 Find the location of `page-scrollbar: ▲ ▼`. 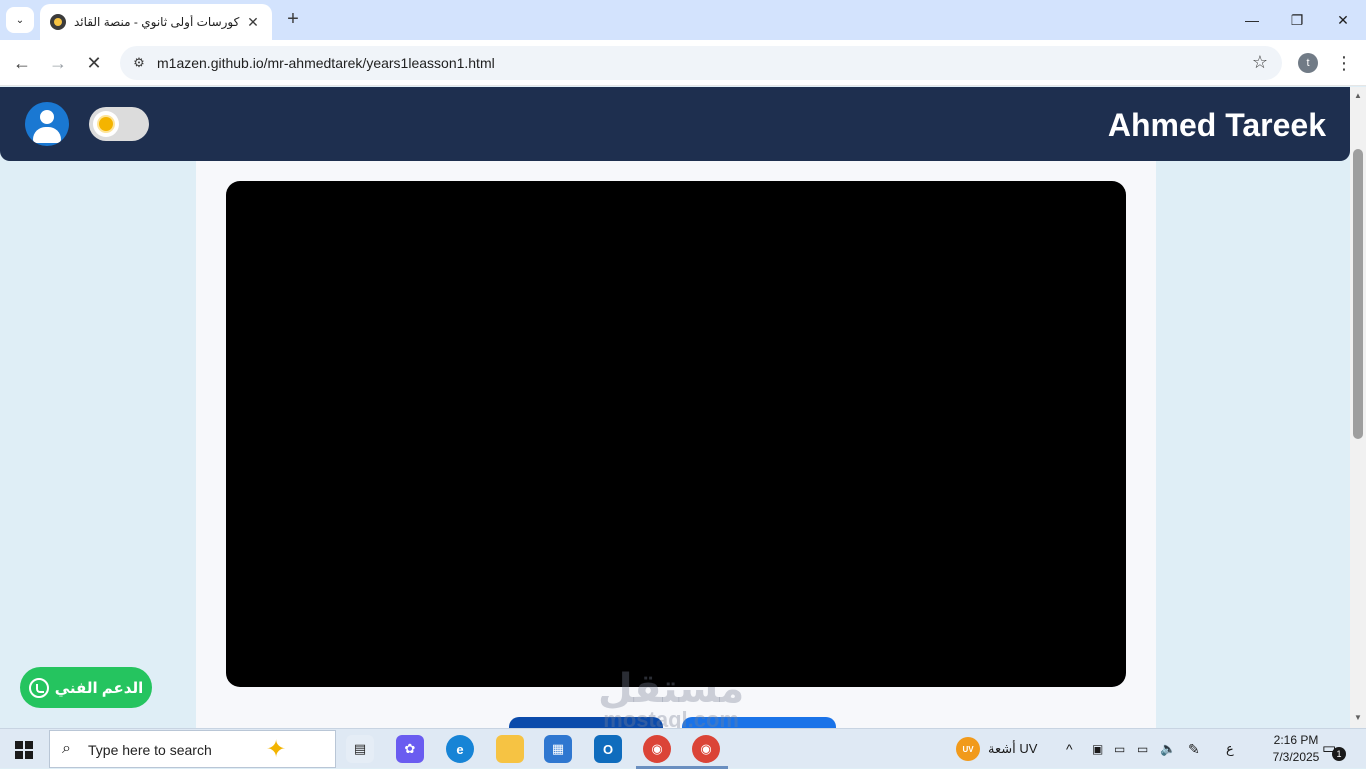

page-scrollbar: ▲ ▼ is located at coordinates (1358, 407).